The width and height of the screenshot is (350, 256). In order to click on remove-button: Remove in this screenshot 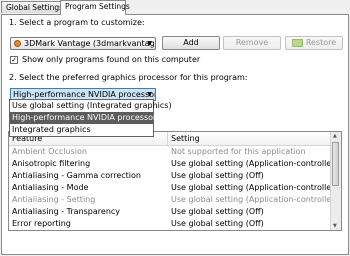, I will do `click(252, 43)`.